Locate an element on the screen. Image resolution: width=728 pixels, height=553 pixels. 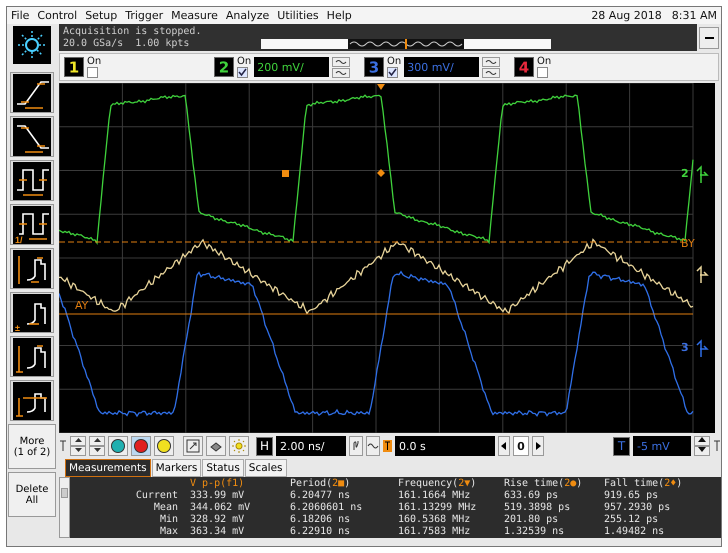
side-button: More (1 of 2) is located at coordinates (32, 446).